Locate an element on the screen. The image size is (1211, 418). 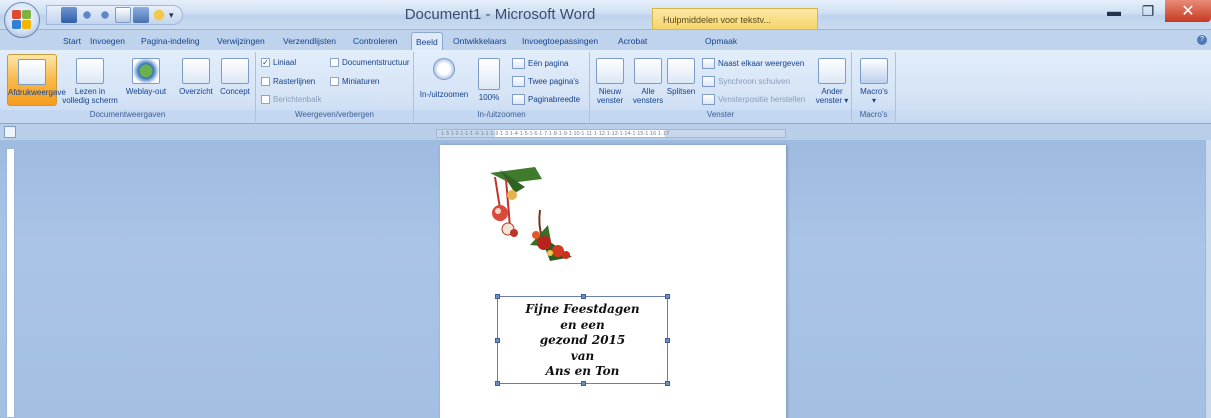
tab-ontwikkelaars: Ontwikkelaars is located at coordinates (479, 41).